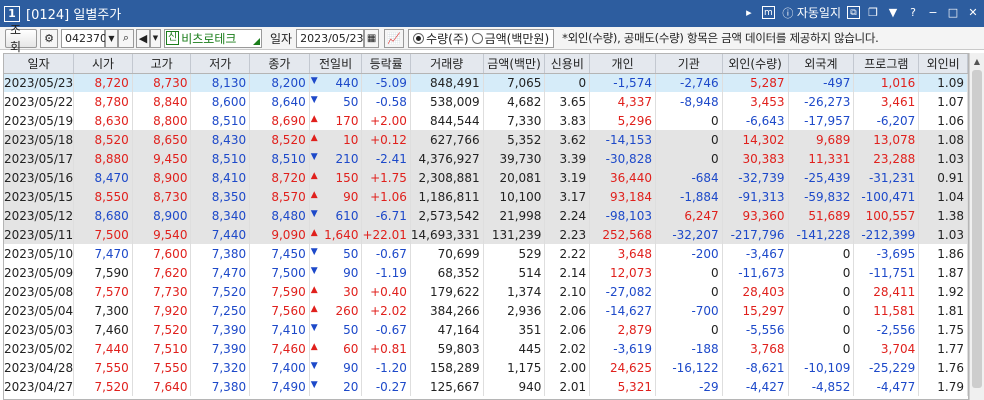 This screenshot has height=400, width=984. I want to click on column-header: 외국계, so click(821, 64).